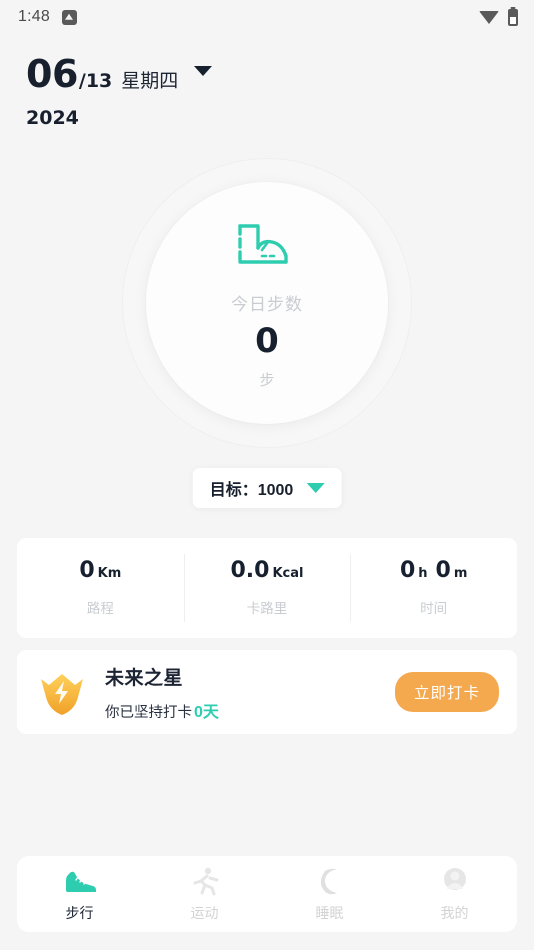 This screenshot has width=534, height=950. I want to click on step-ring-inner: 今日步数 0 步, so click(267, 303).